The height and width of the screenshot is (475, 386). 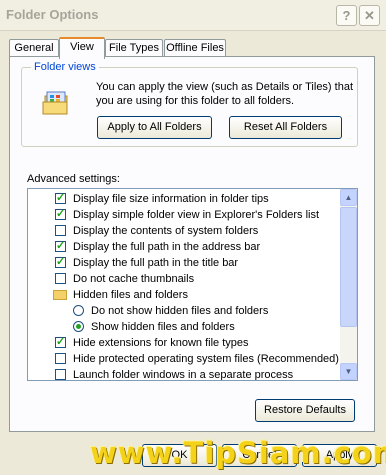 I want to click on scroll-down-icon: ▼, so click(x=348, y=371).